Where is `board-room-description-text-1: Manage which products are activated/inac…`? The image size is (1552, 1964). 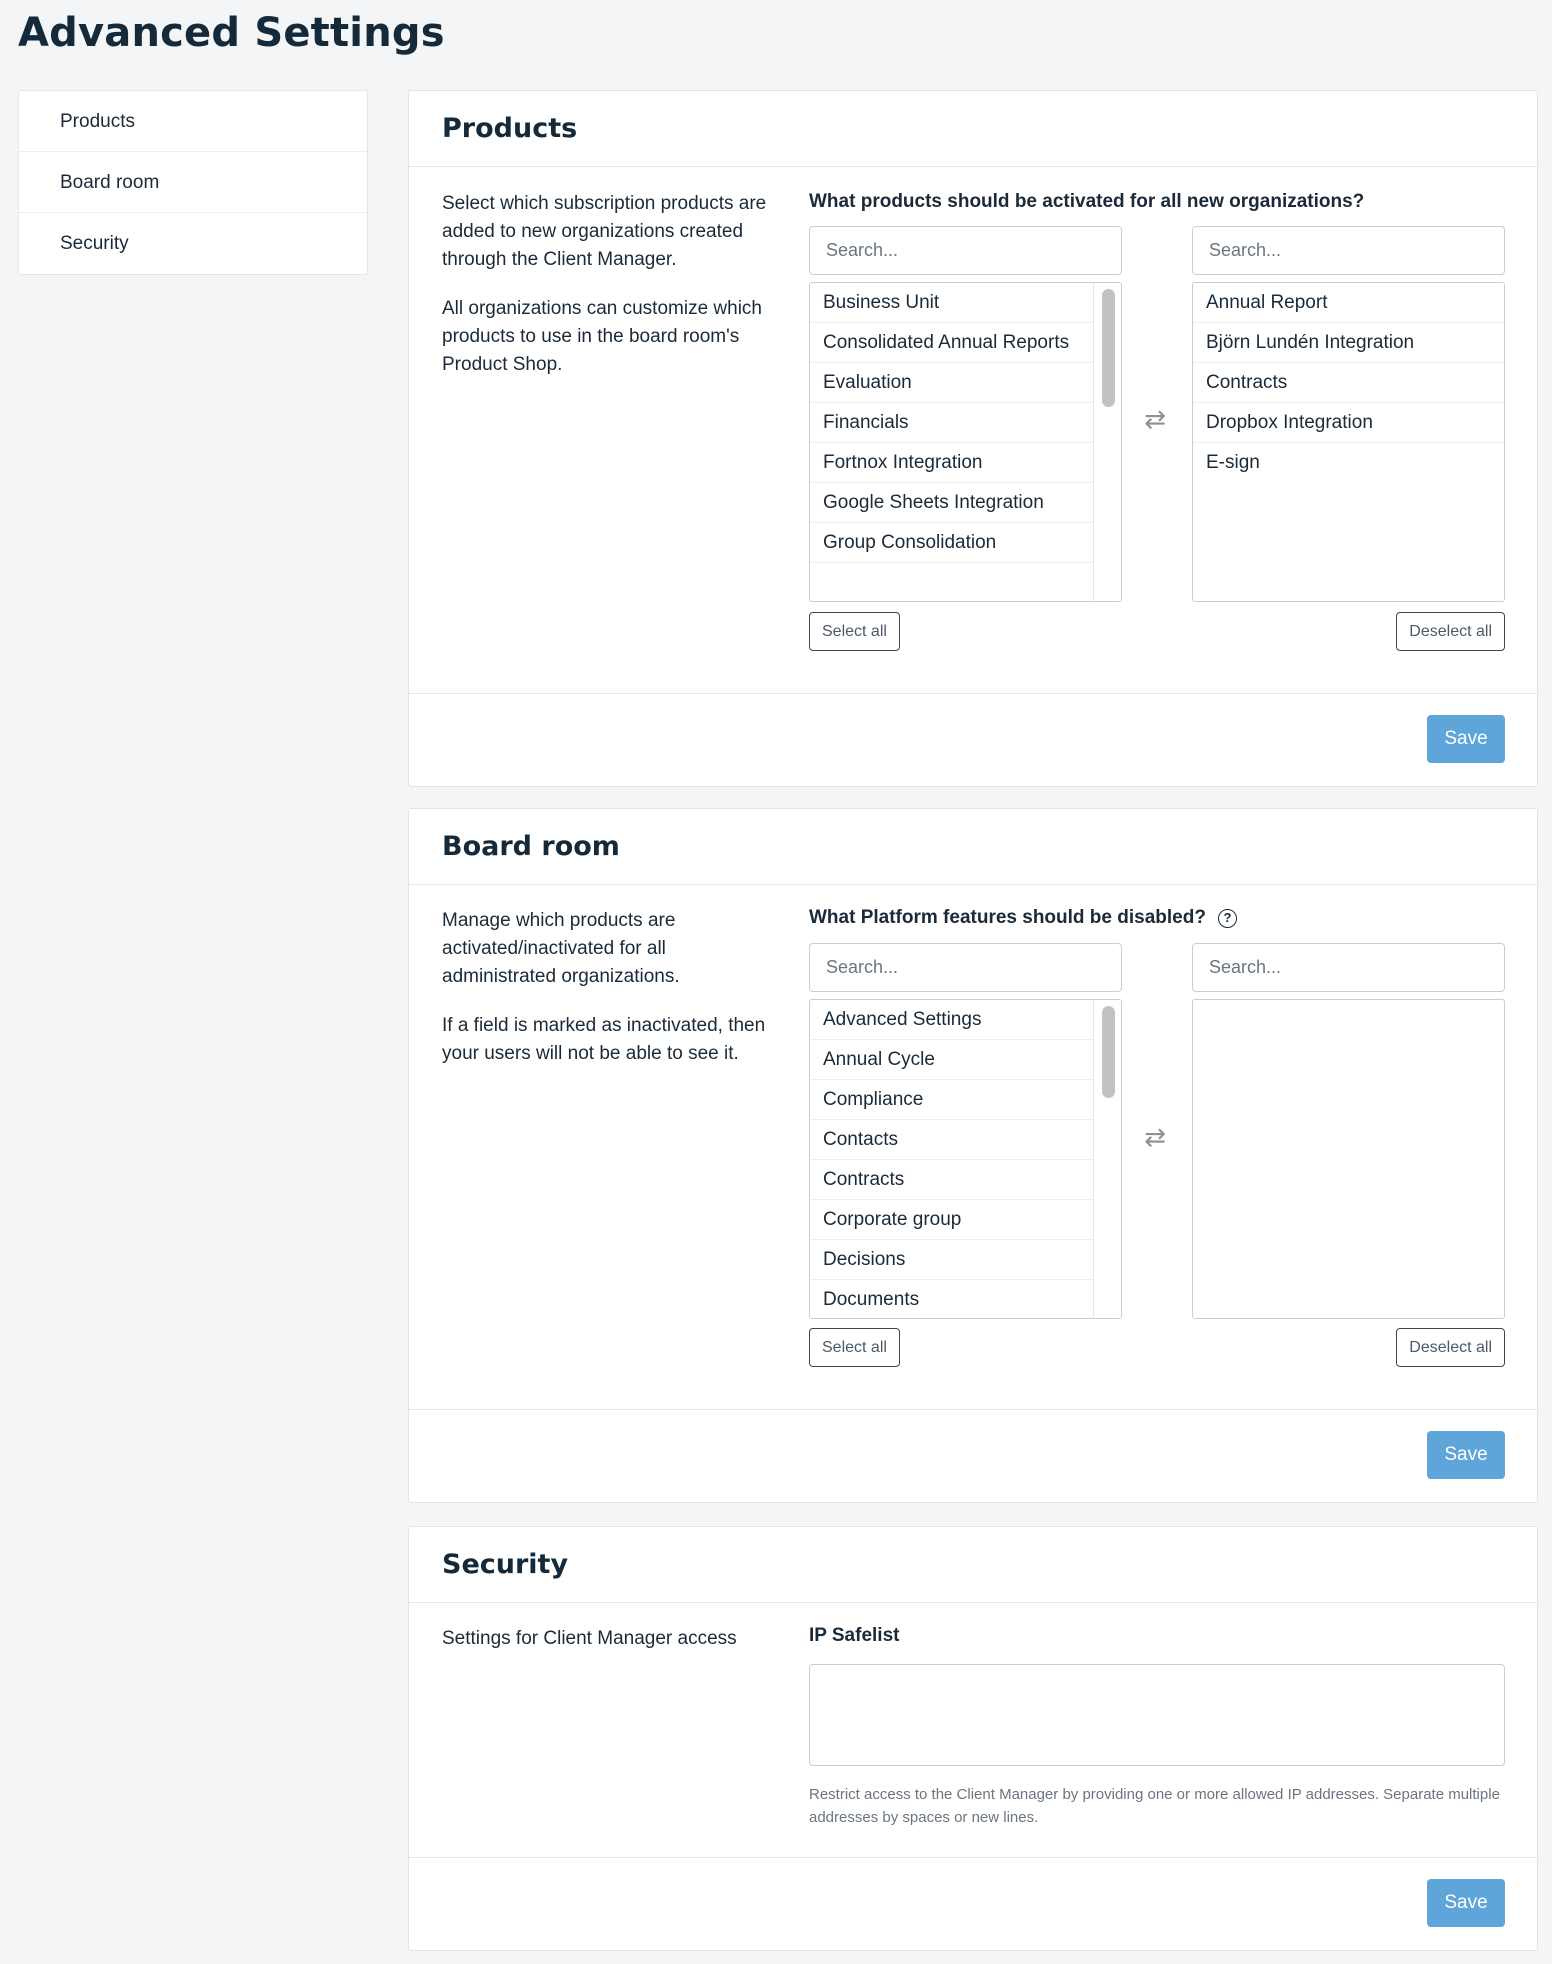
board-room-description-text-1: Manage which products are activated/inac… is located at coordinates (561, 948).